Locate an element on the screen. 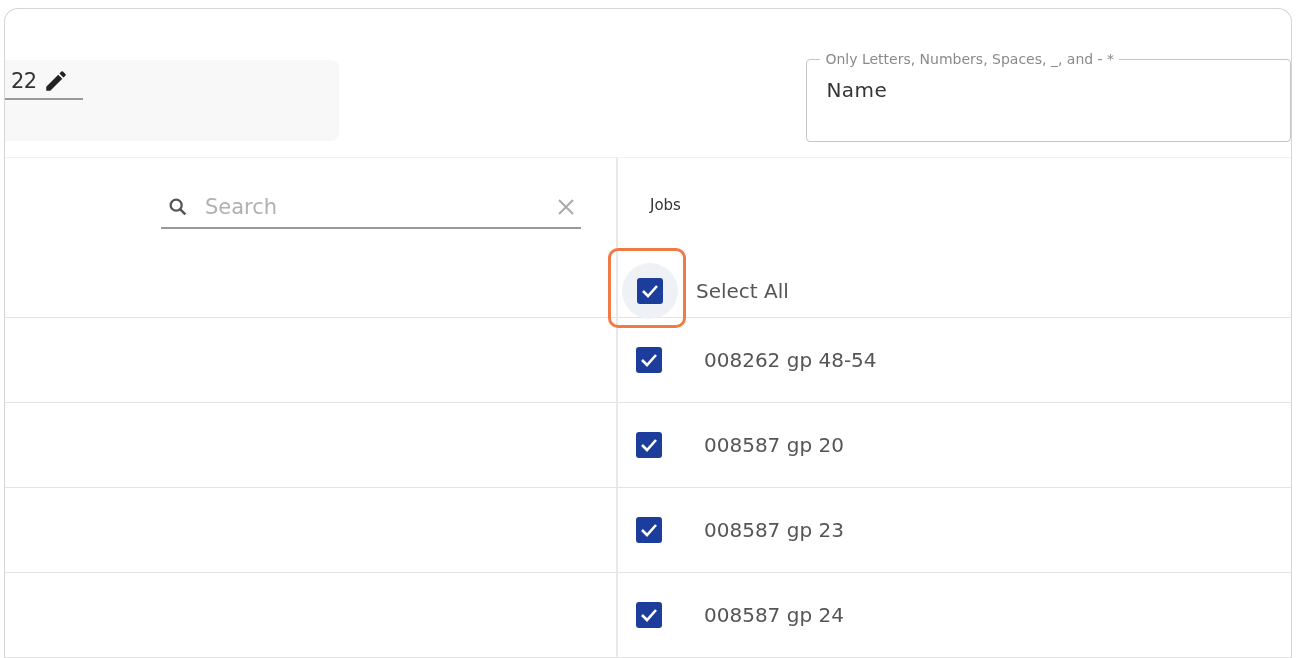 This screenshot has width=1296, height=658. field-label: Only Letters, Numbers, Spaces, _, and - * is located at coordinates (970, 59).